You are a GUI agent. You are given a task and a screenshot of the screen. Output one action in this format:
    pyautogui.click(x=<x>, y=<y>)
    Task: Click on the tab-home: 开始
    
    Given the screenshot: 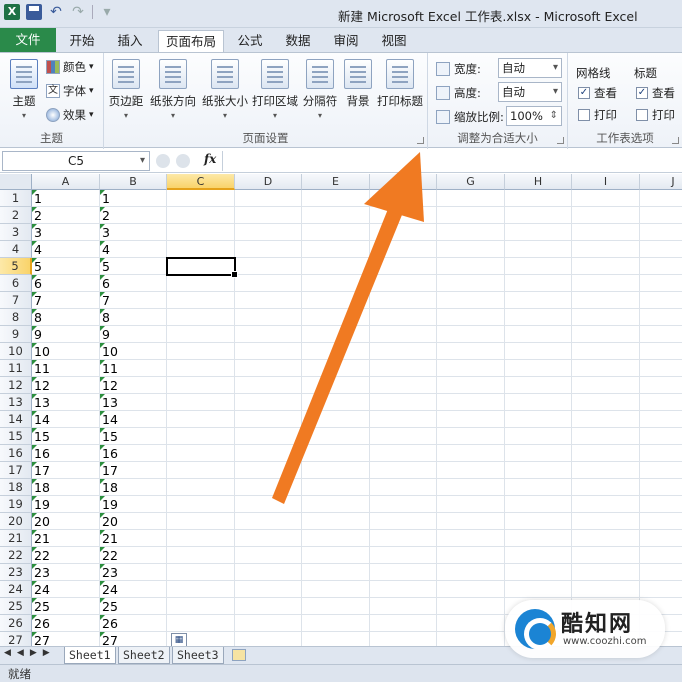 What is the action you would take?
    pyautogui.click(x=82, y=41)
    